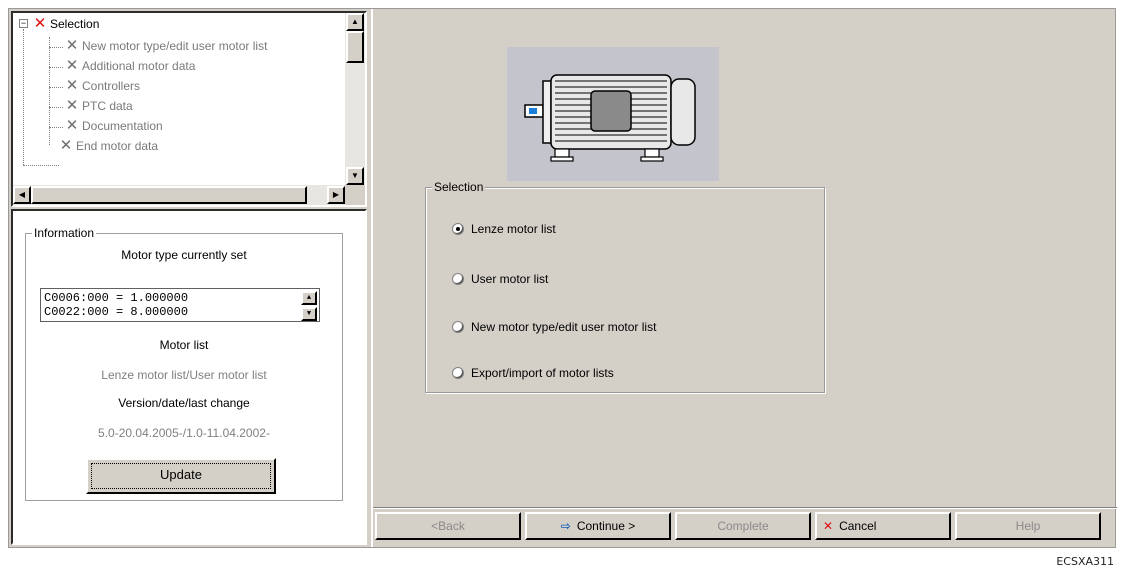 This screenshot has height=572, width=1124. I want to click on radio-lenze-motor-list: Lenze motor list, so click(504, 229).